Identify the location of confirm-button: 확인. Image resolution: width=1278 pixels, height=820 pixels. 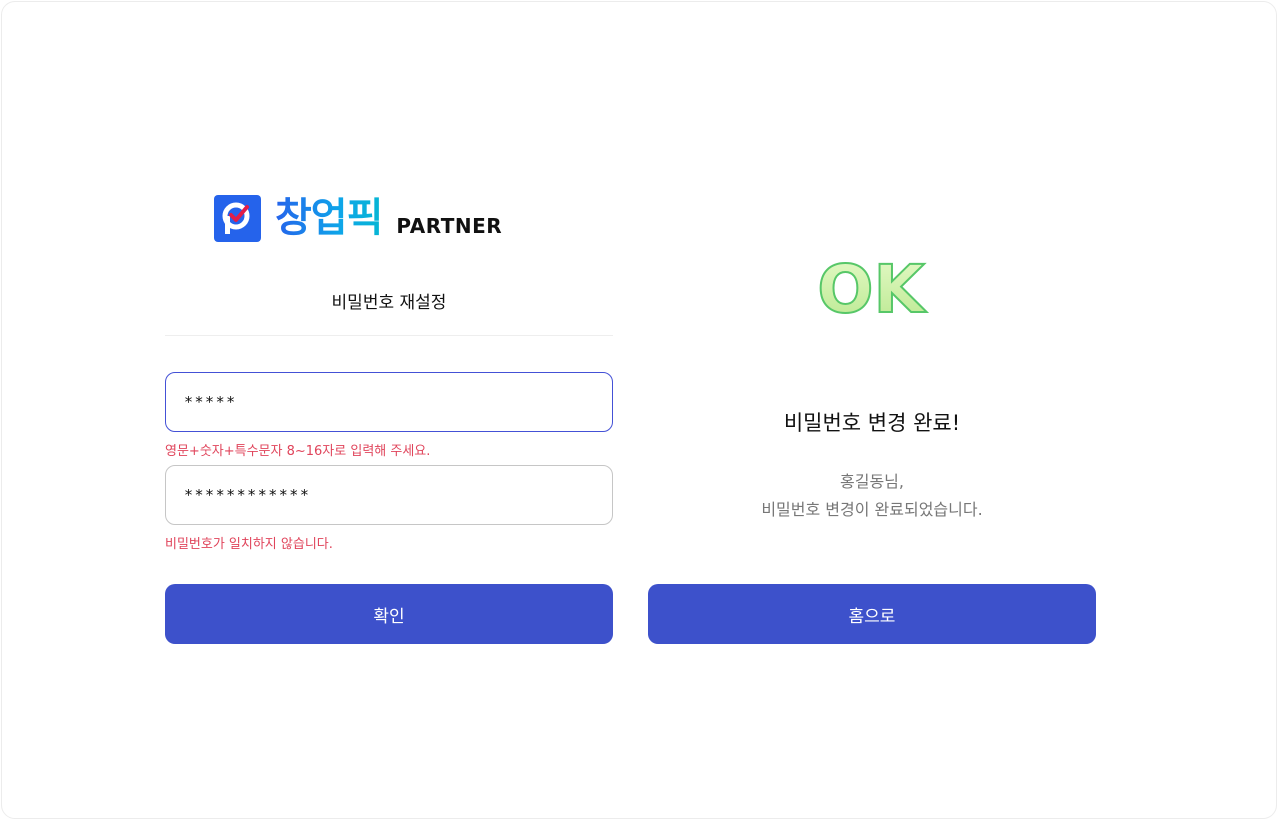
(389, 614).